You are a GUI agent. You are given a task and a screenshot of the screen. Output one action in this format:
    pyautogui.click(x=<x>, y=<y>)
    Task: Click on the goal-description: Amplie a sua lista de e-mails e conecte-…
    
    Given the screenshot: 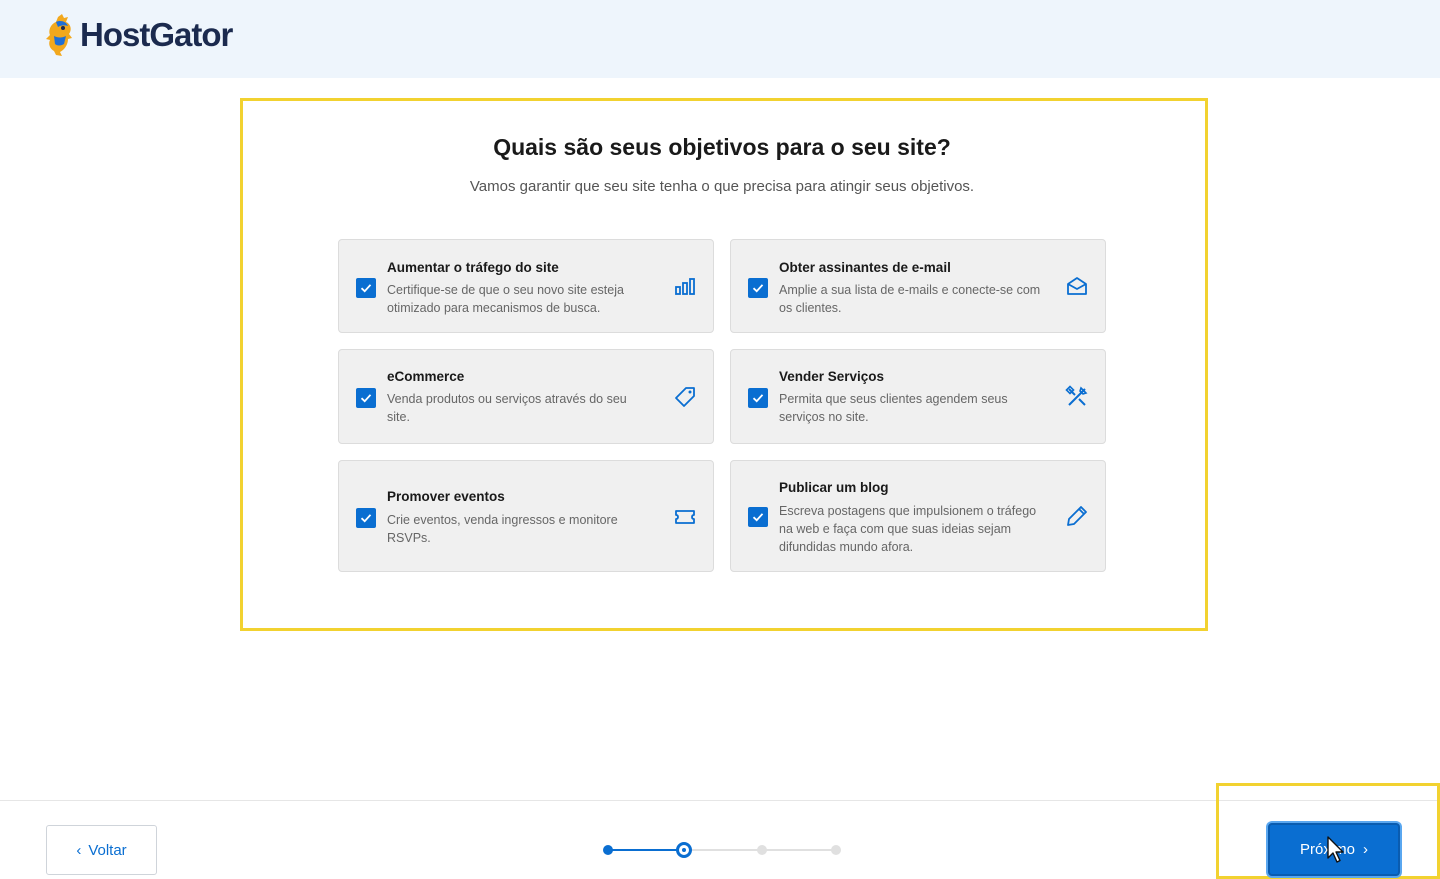 What is the action you would take?
    pyautogui.click(x=910, y=299)
    